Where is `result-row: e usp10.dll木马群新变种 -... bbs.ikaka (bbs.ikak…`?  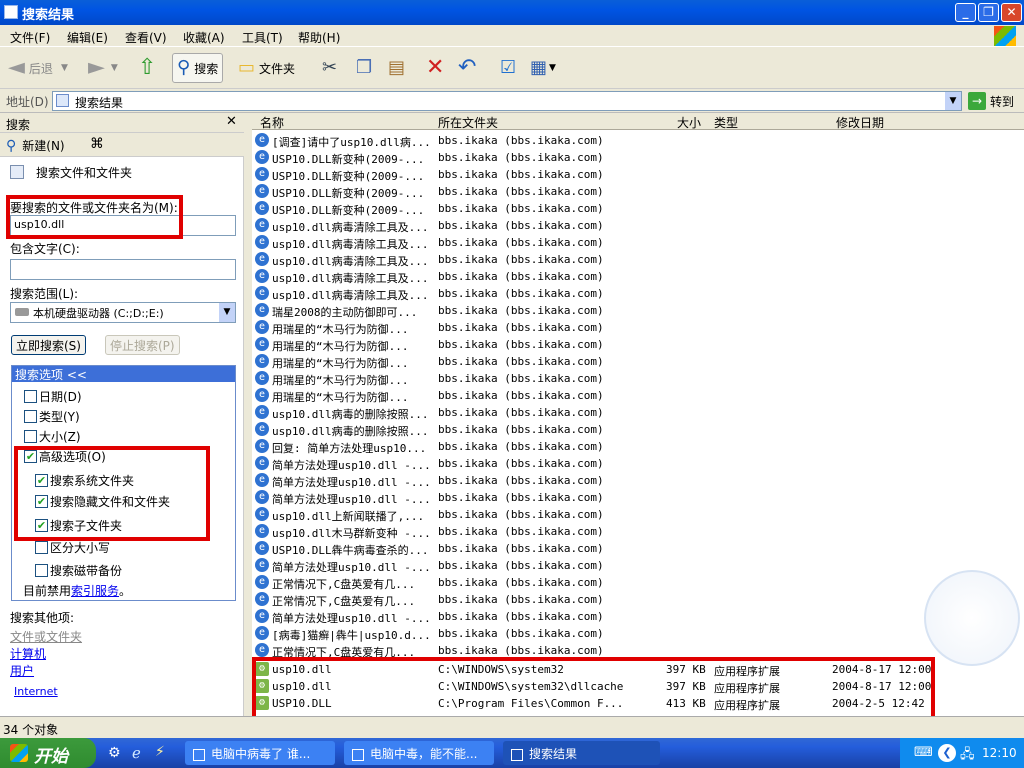
result-row: e usp10.dll木马群新变种 -... bbs.ikaka (bbs.ikak… is located at coordinates (638, 531).